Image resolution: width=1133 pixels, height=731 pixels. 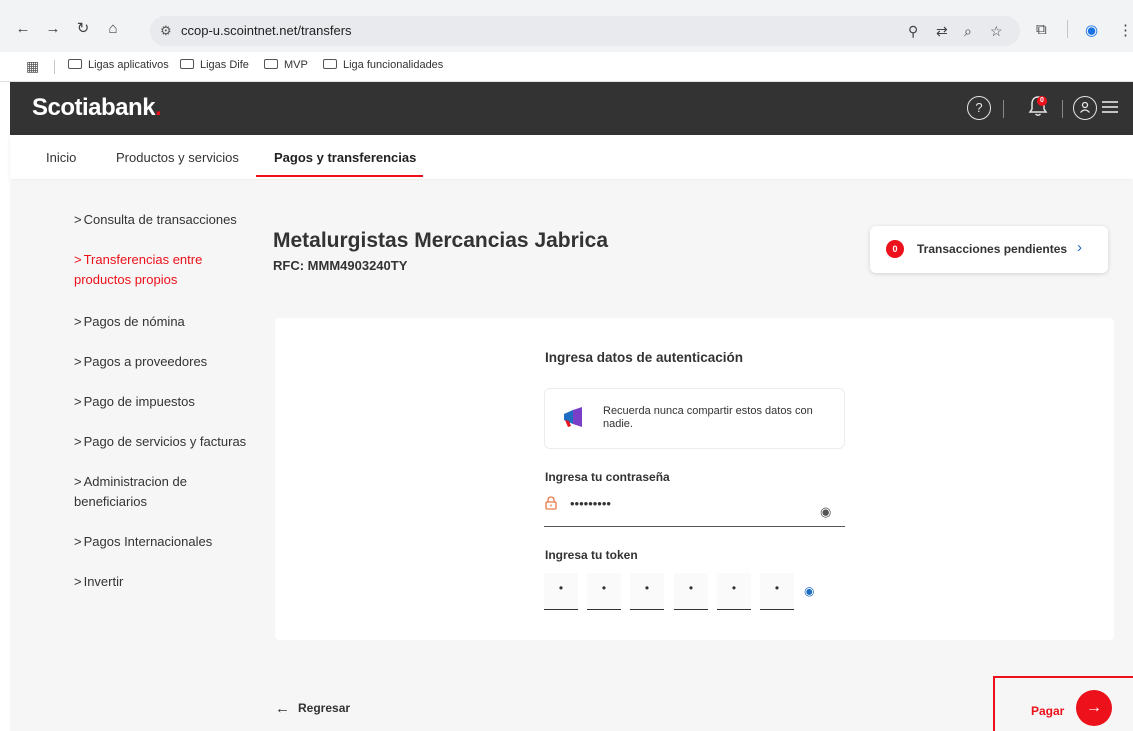 I want to click on bookmark-label: MVP, so click(x=296, y=65).